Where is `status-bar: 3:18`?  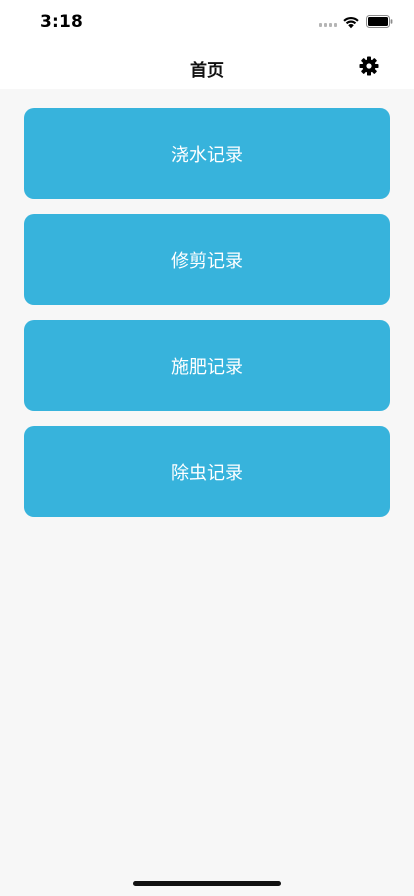
status-bar: 3:18 is located at coordinates (207, 22).